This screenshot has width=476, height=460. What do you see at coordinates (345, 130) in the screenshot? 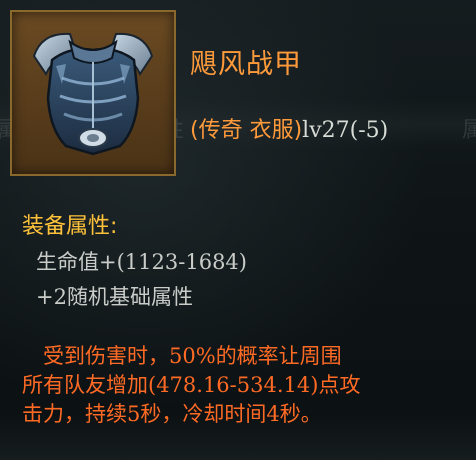
I see `item-level: lv27(-5)` at bounding box center [345, 130].